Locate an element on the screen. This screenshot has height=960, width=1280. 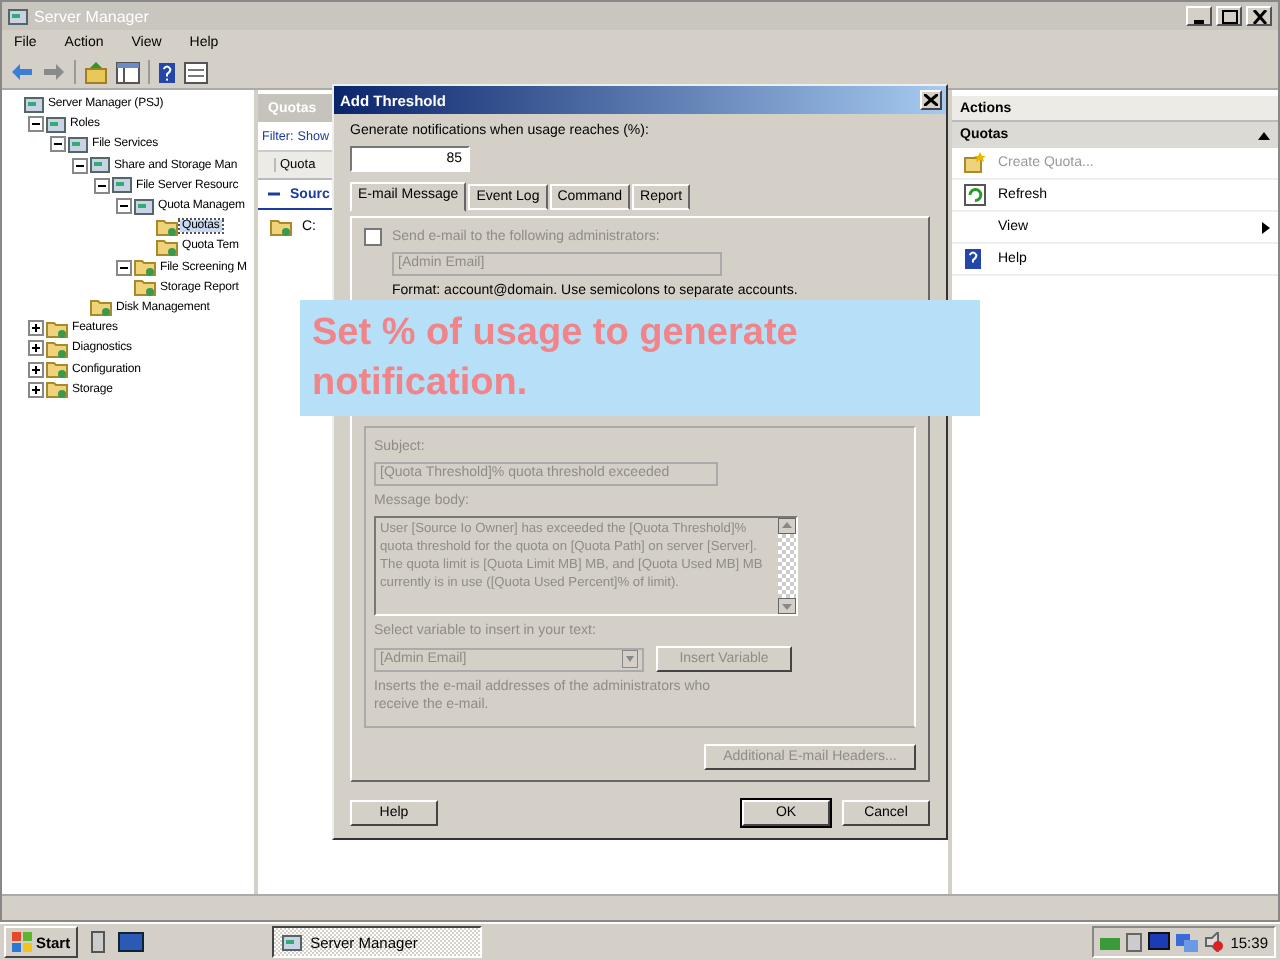
maximize-button is located at coordinates (1229, 16).